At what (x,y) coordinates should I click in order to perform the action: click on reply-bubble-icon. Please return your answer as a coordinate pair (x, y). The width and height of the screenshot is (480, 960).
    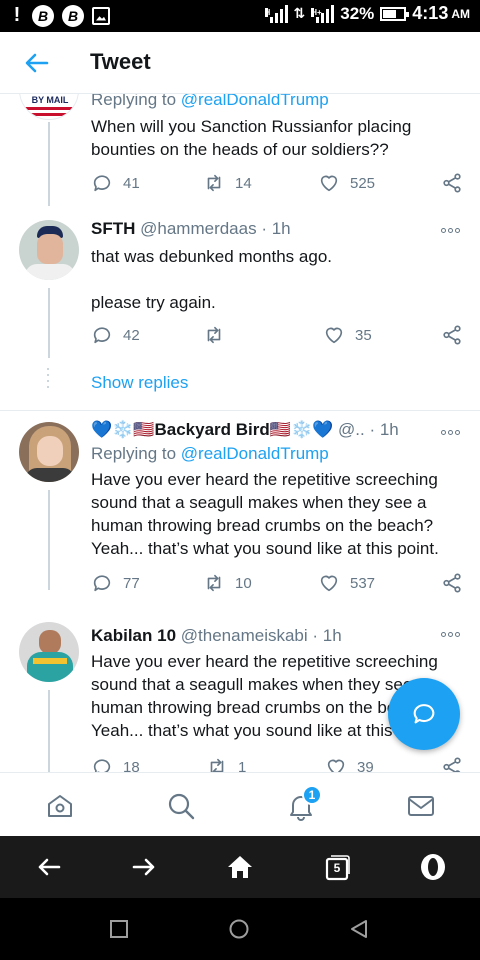
    Looking at the image, I should click on (424, 714).